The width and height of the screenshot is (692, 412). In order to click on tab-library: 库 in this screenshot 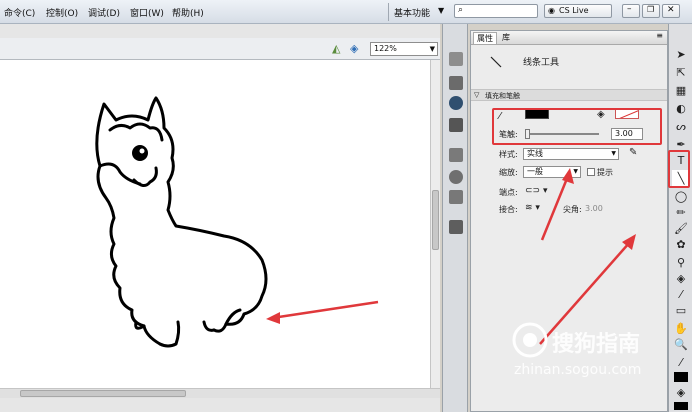, I will do `click(506, 38)`.